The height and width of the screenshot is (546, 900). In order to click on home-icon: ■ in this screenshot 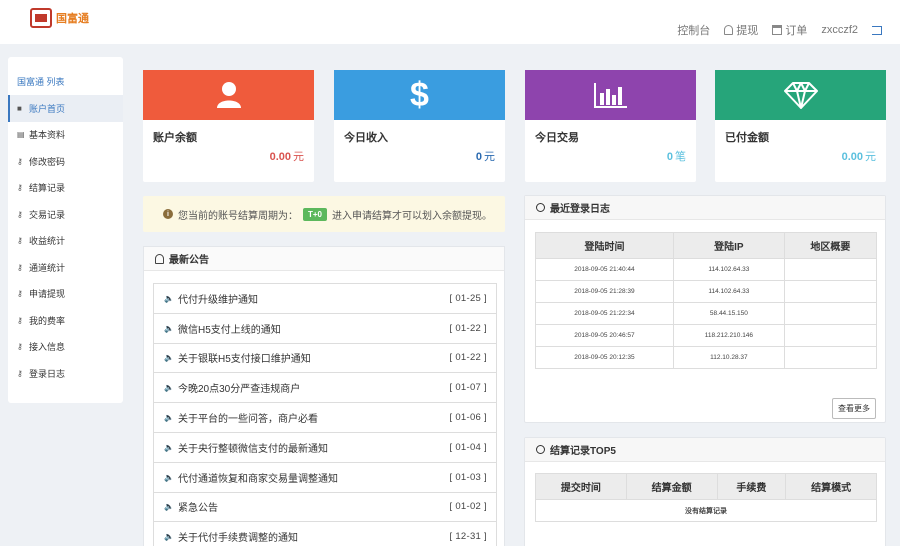, I will do `click(19, 108)`.